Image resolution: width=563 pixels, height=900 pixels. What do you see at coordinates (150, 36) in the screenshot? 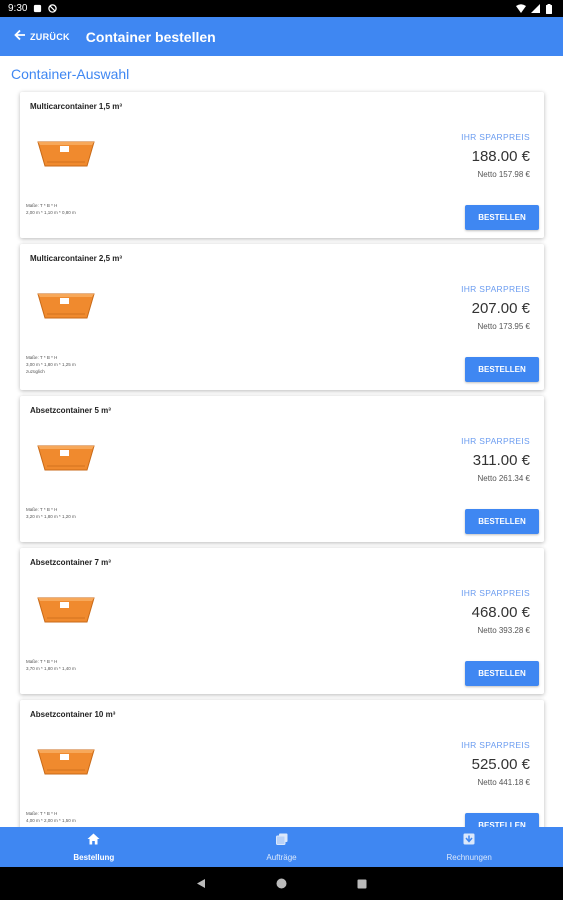
I see `page-title: Container bestellen` at bounding box center [150, 36].